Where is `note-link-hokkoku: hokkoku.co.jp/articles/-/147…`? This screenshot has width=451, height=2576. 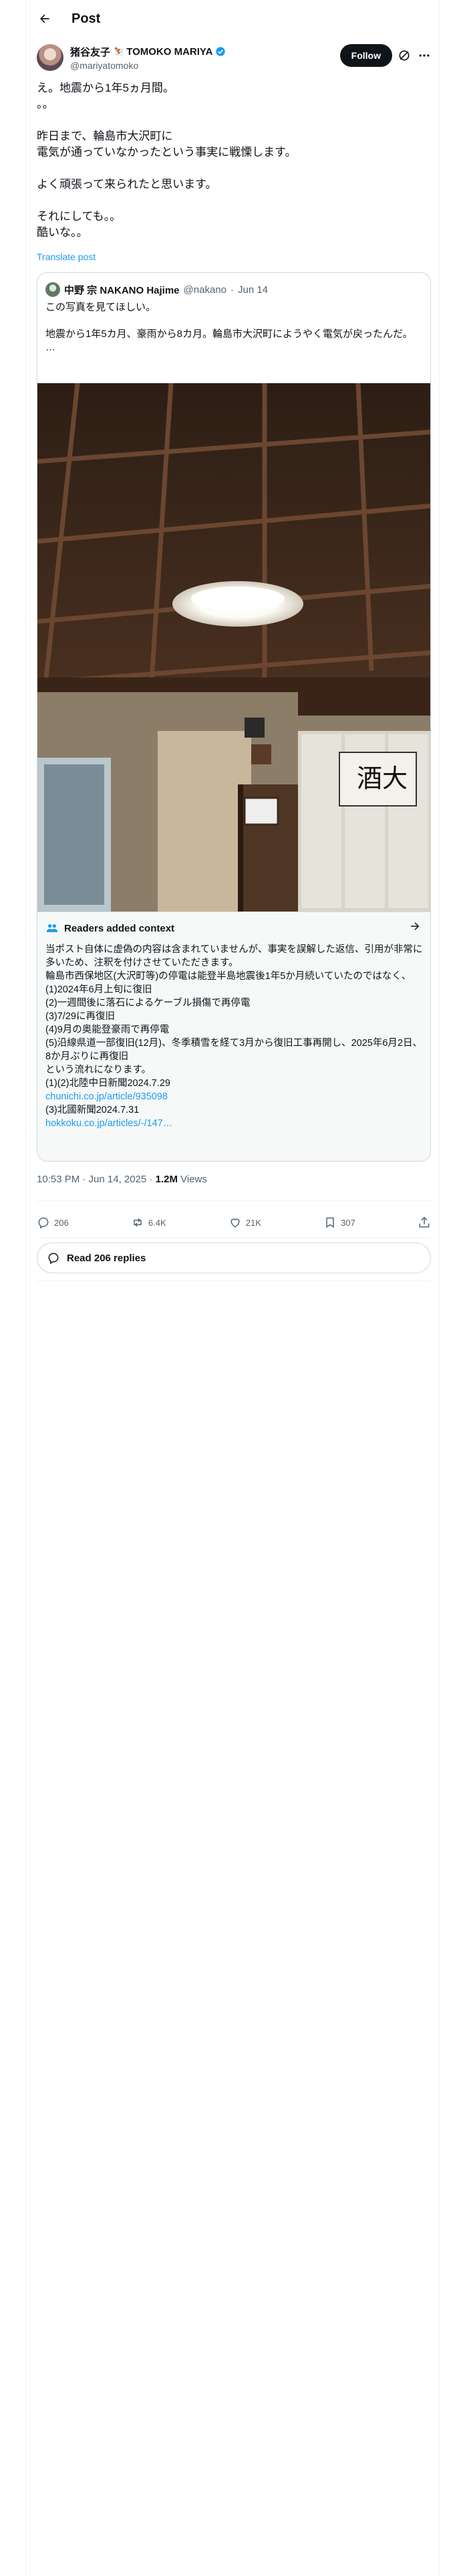
note-link-hokkoku: hokkoku.co.jp/articles/-/147… is located at coordinates (234, 1123).